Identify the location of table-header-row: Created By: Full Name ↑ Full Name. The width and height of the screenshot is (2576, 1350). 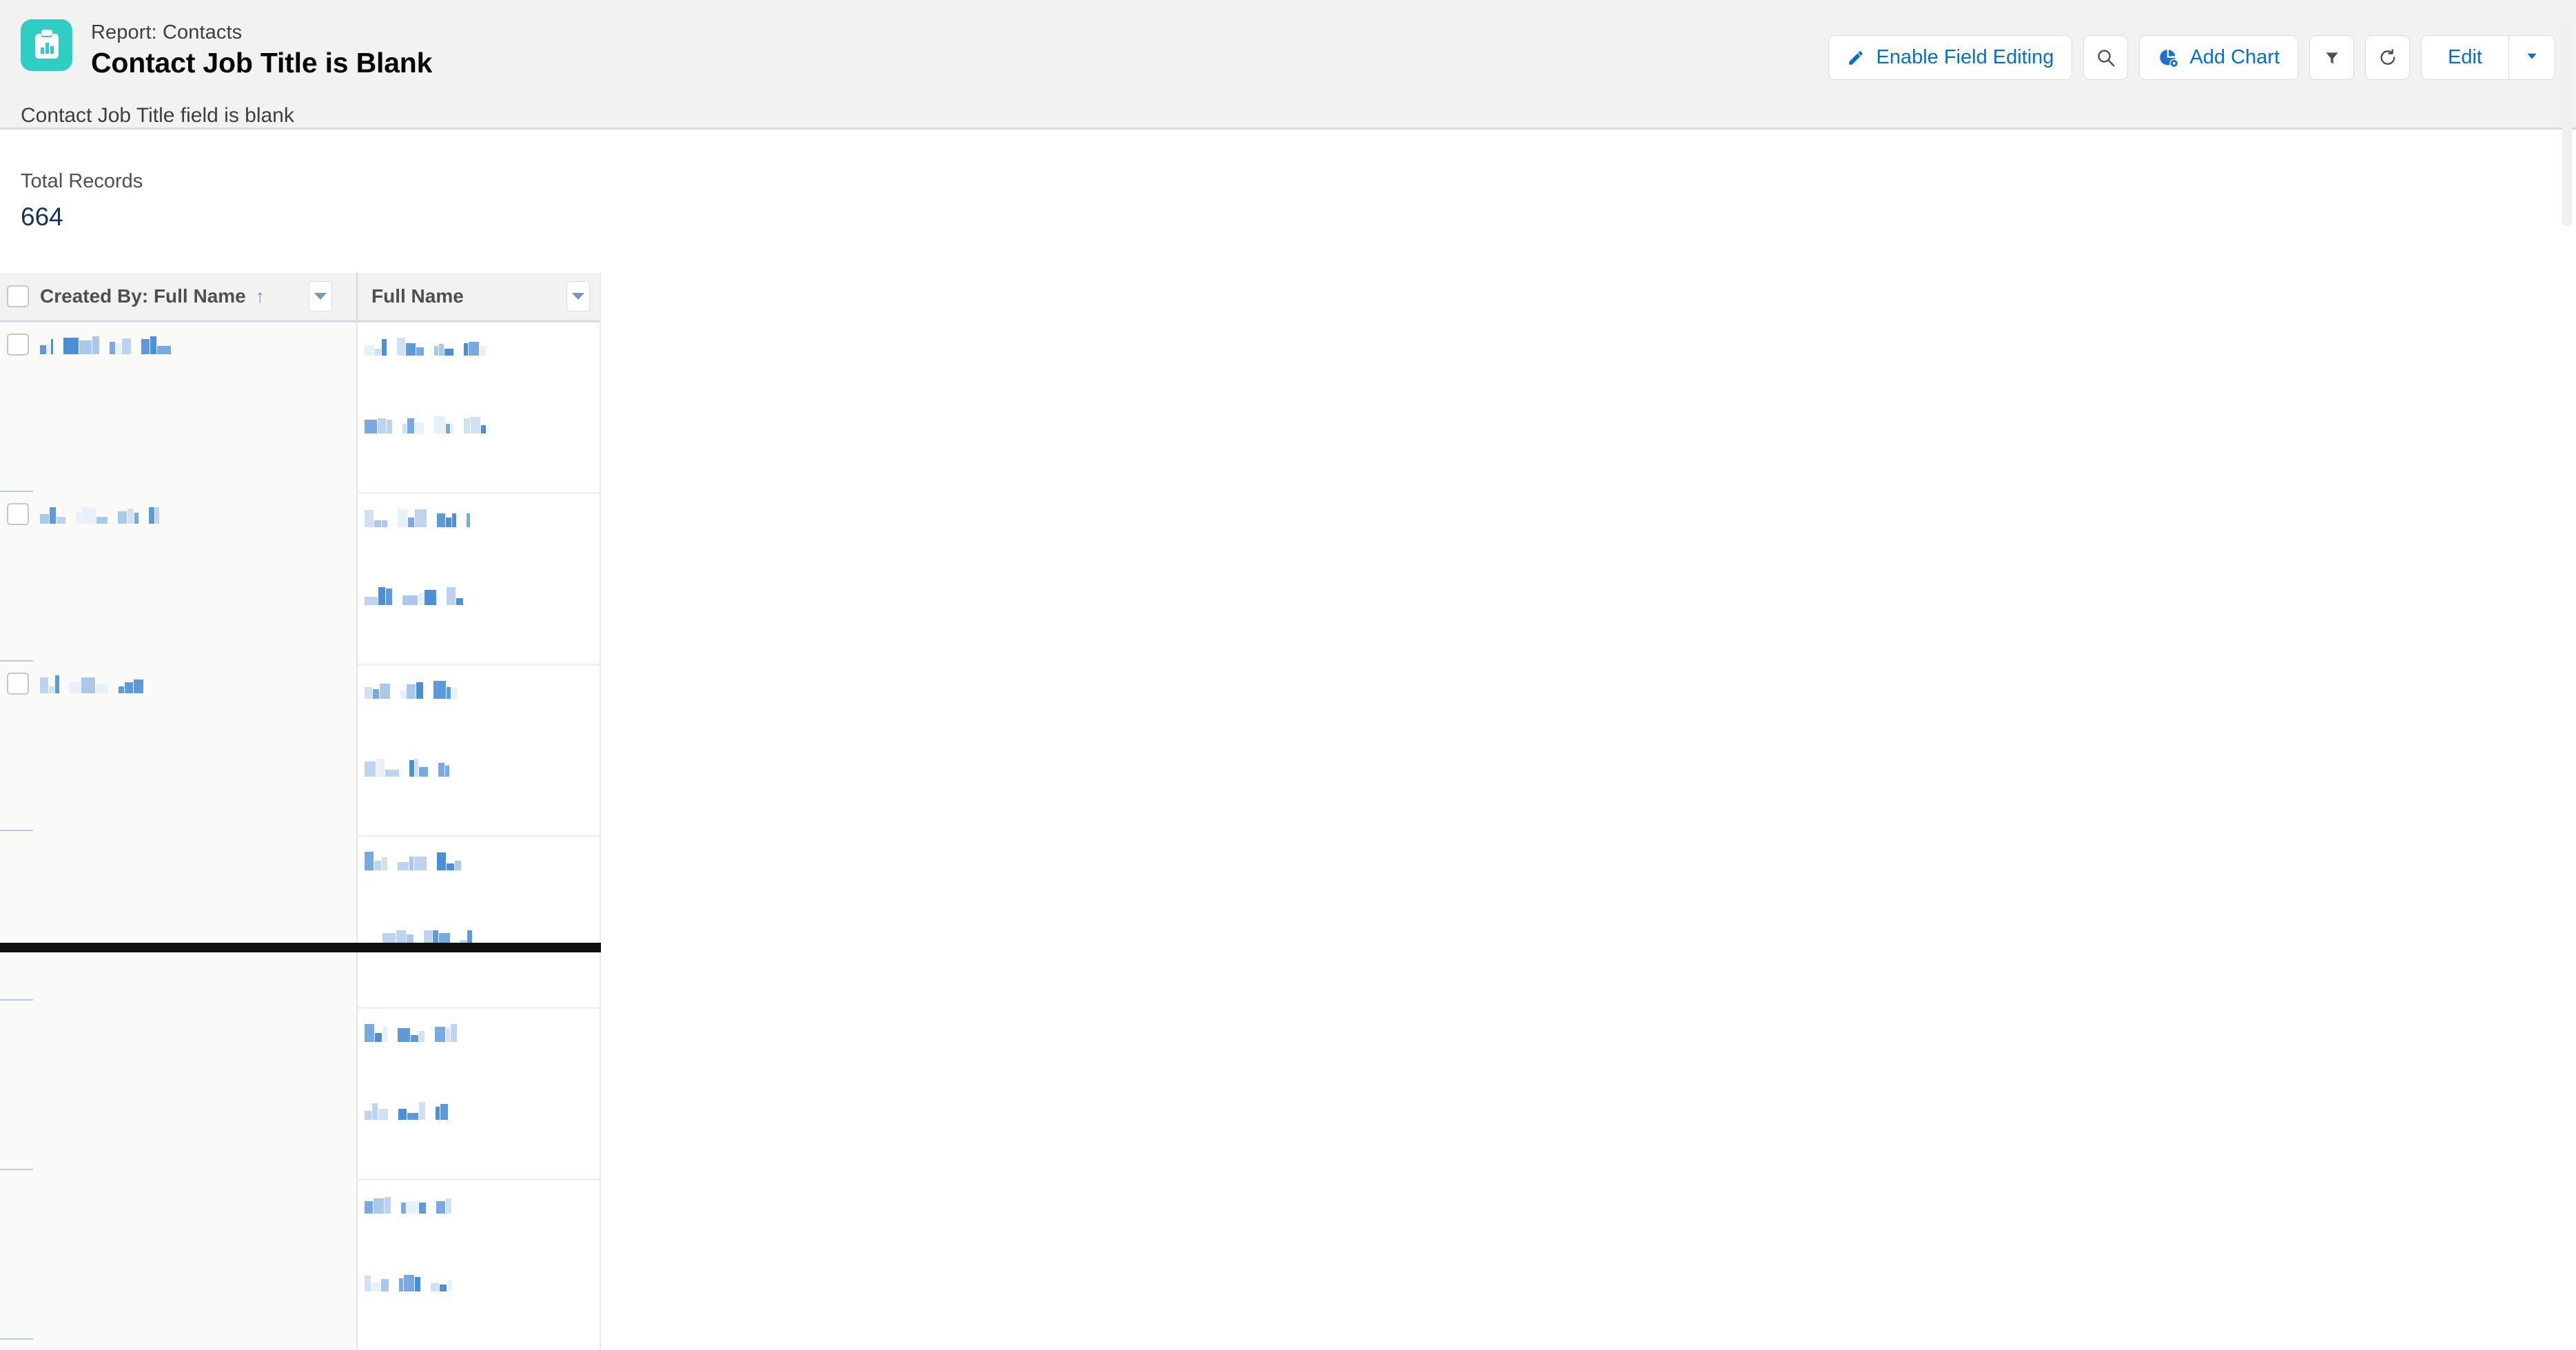
(300, 298).